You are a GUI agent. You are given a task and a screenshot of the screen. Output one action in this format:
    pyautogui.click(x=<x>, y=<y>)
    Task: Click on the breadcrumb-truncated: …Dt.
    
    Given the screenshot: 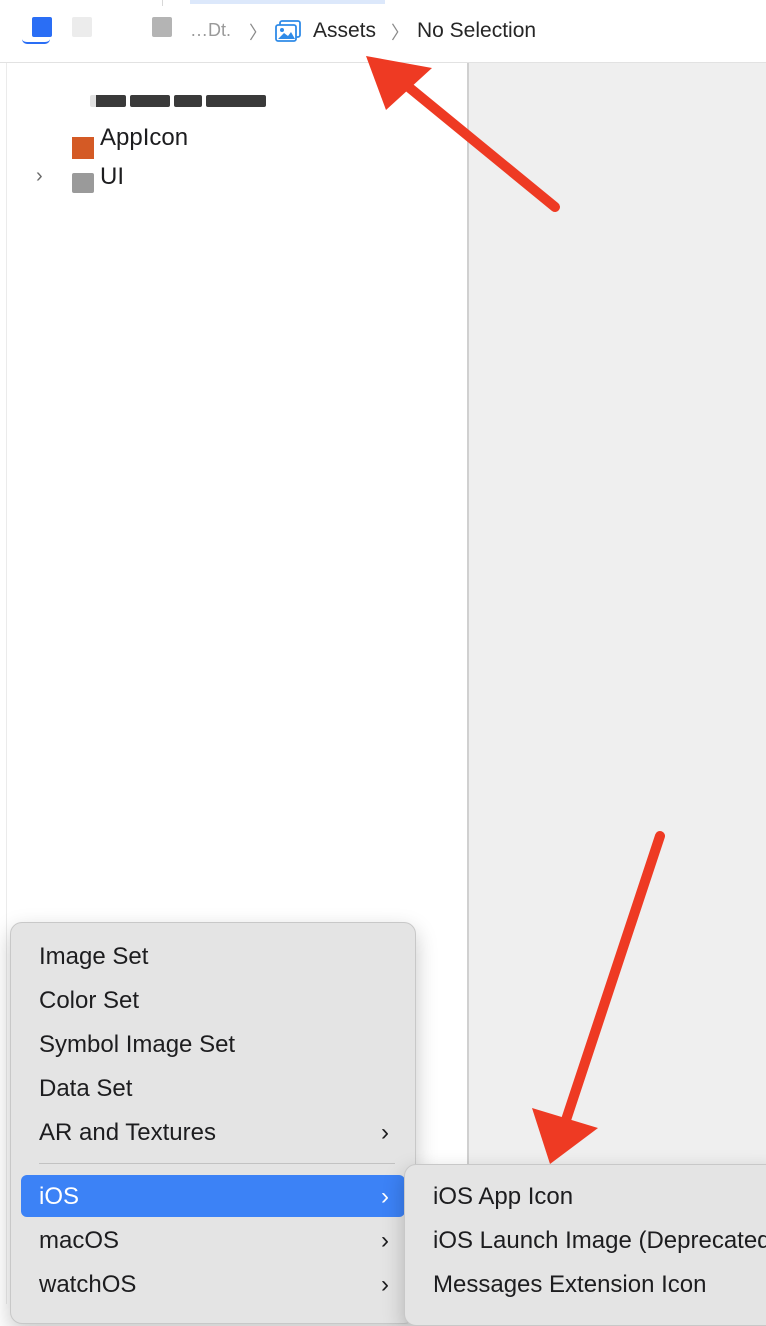 What is the action you would take?
    pyautogui.click(x=216, y=31)
    